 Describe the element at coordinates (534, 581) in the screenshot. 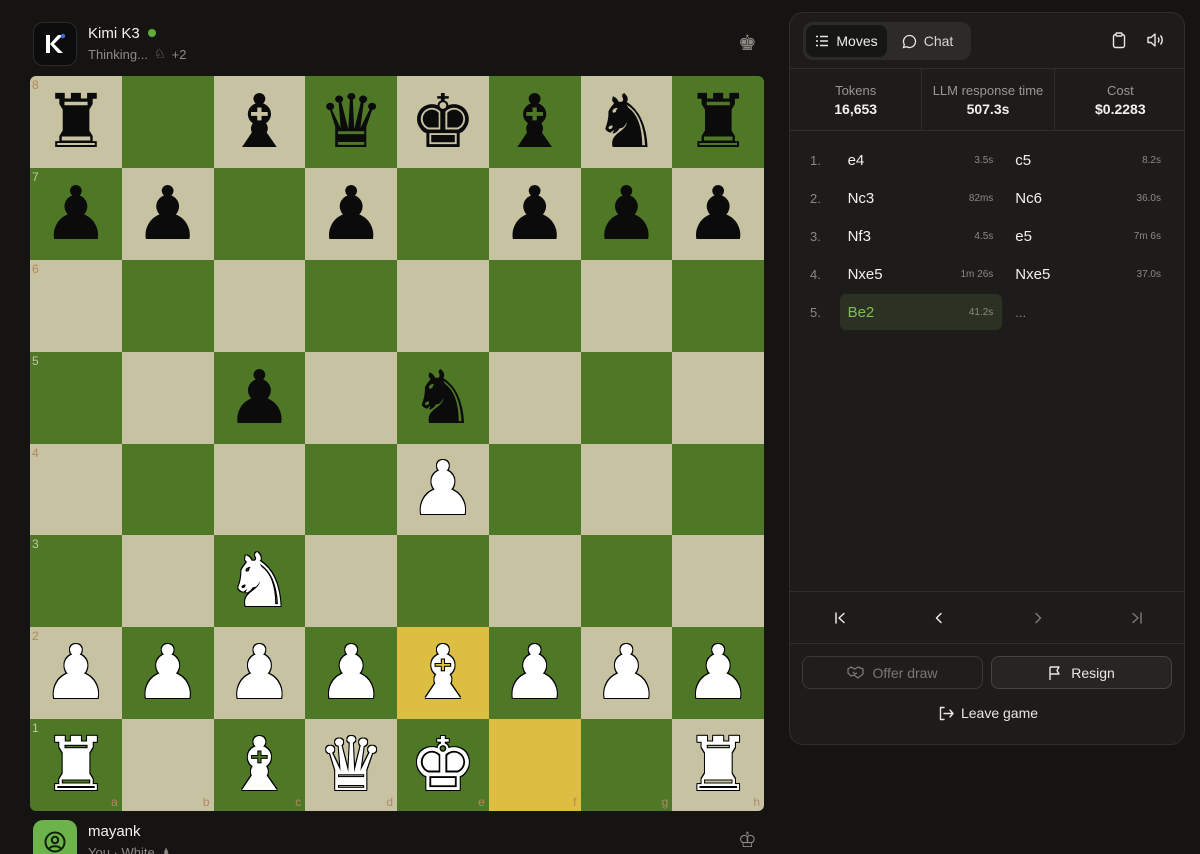

I see `square-f3` at that location.